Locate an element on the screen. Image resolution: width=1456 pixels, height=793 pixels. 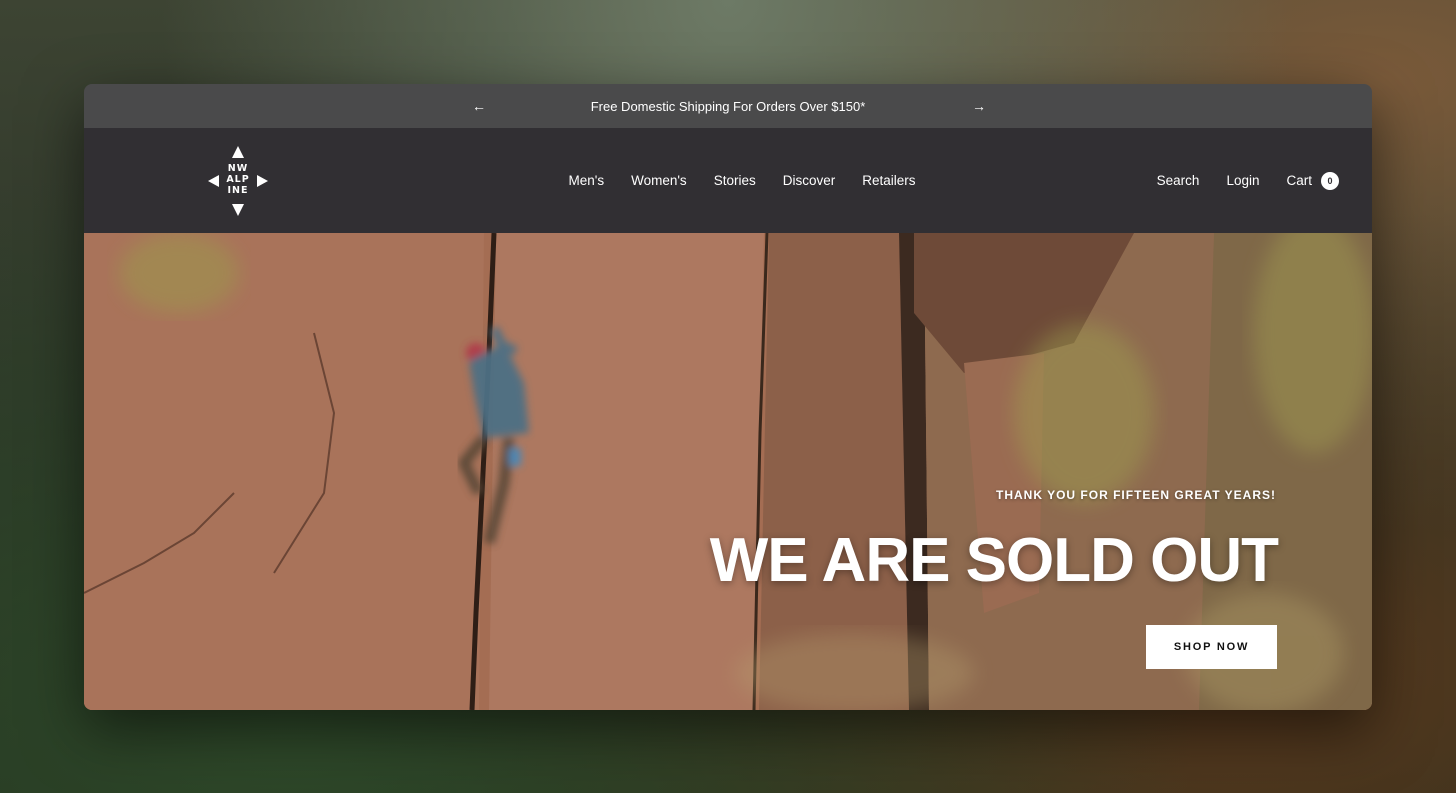
arrow-right-icon: → is located at coordinates (979, 106).